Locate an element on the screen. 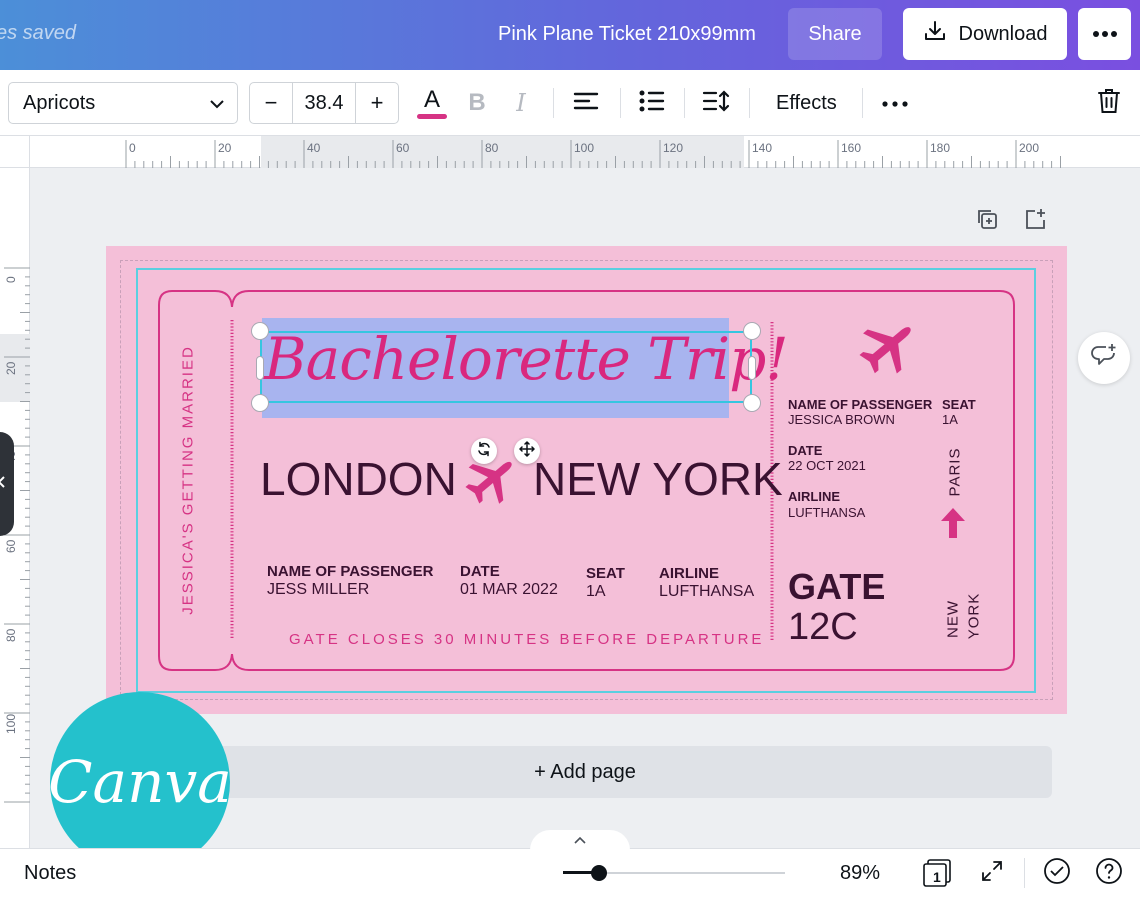 The width and height of the screenshot is (1140, 900). zoom-slider-handle is located at coordinates (598, 873).